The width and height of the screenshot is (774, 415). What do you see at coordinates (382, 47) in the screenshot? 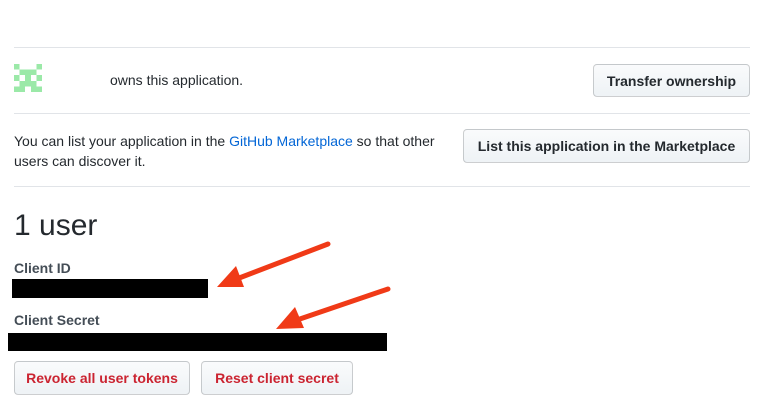
I see `top-divider` at bounding box center [382, 47].